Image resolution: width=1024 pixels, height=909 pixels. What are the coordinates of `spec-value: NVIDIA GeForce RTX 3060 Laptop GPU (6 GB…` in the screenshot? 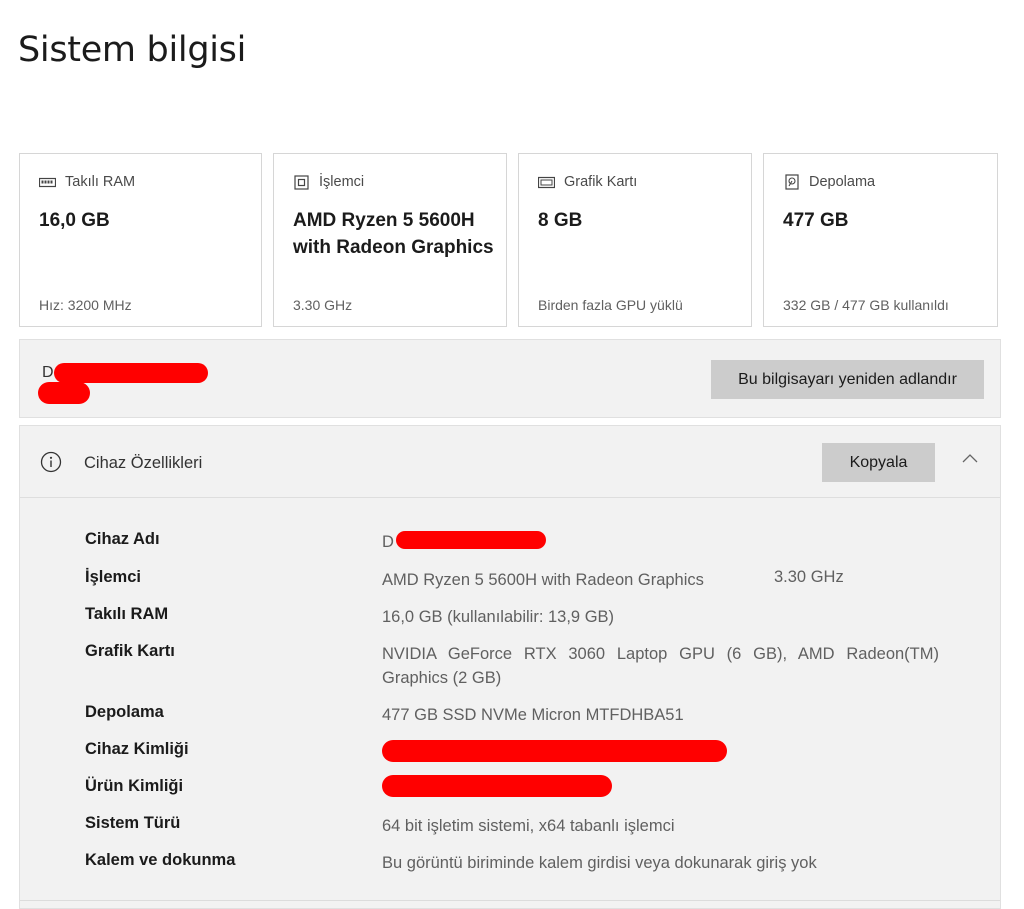 It's located at (660, 666).